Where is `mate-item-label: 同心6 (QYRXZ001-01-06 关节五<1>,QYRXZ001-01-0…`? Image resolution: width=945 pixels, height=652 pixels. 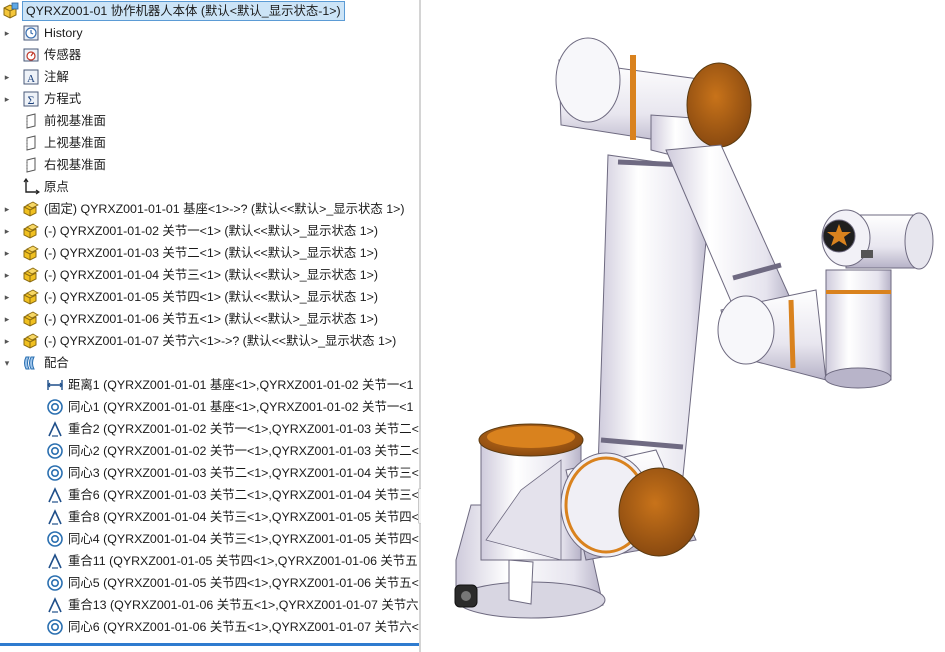
mate-item-label: 同心6 (QYRXZ001-01-06 关节五<1>,QYRXZ001-01-0… is located at coordinates (243, 627).